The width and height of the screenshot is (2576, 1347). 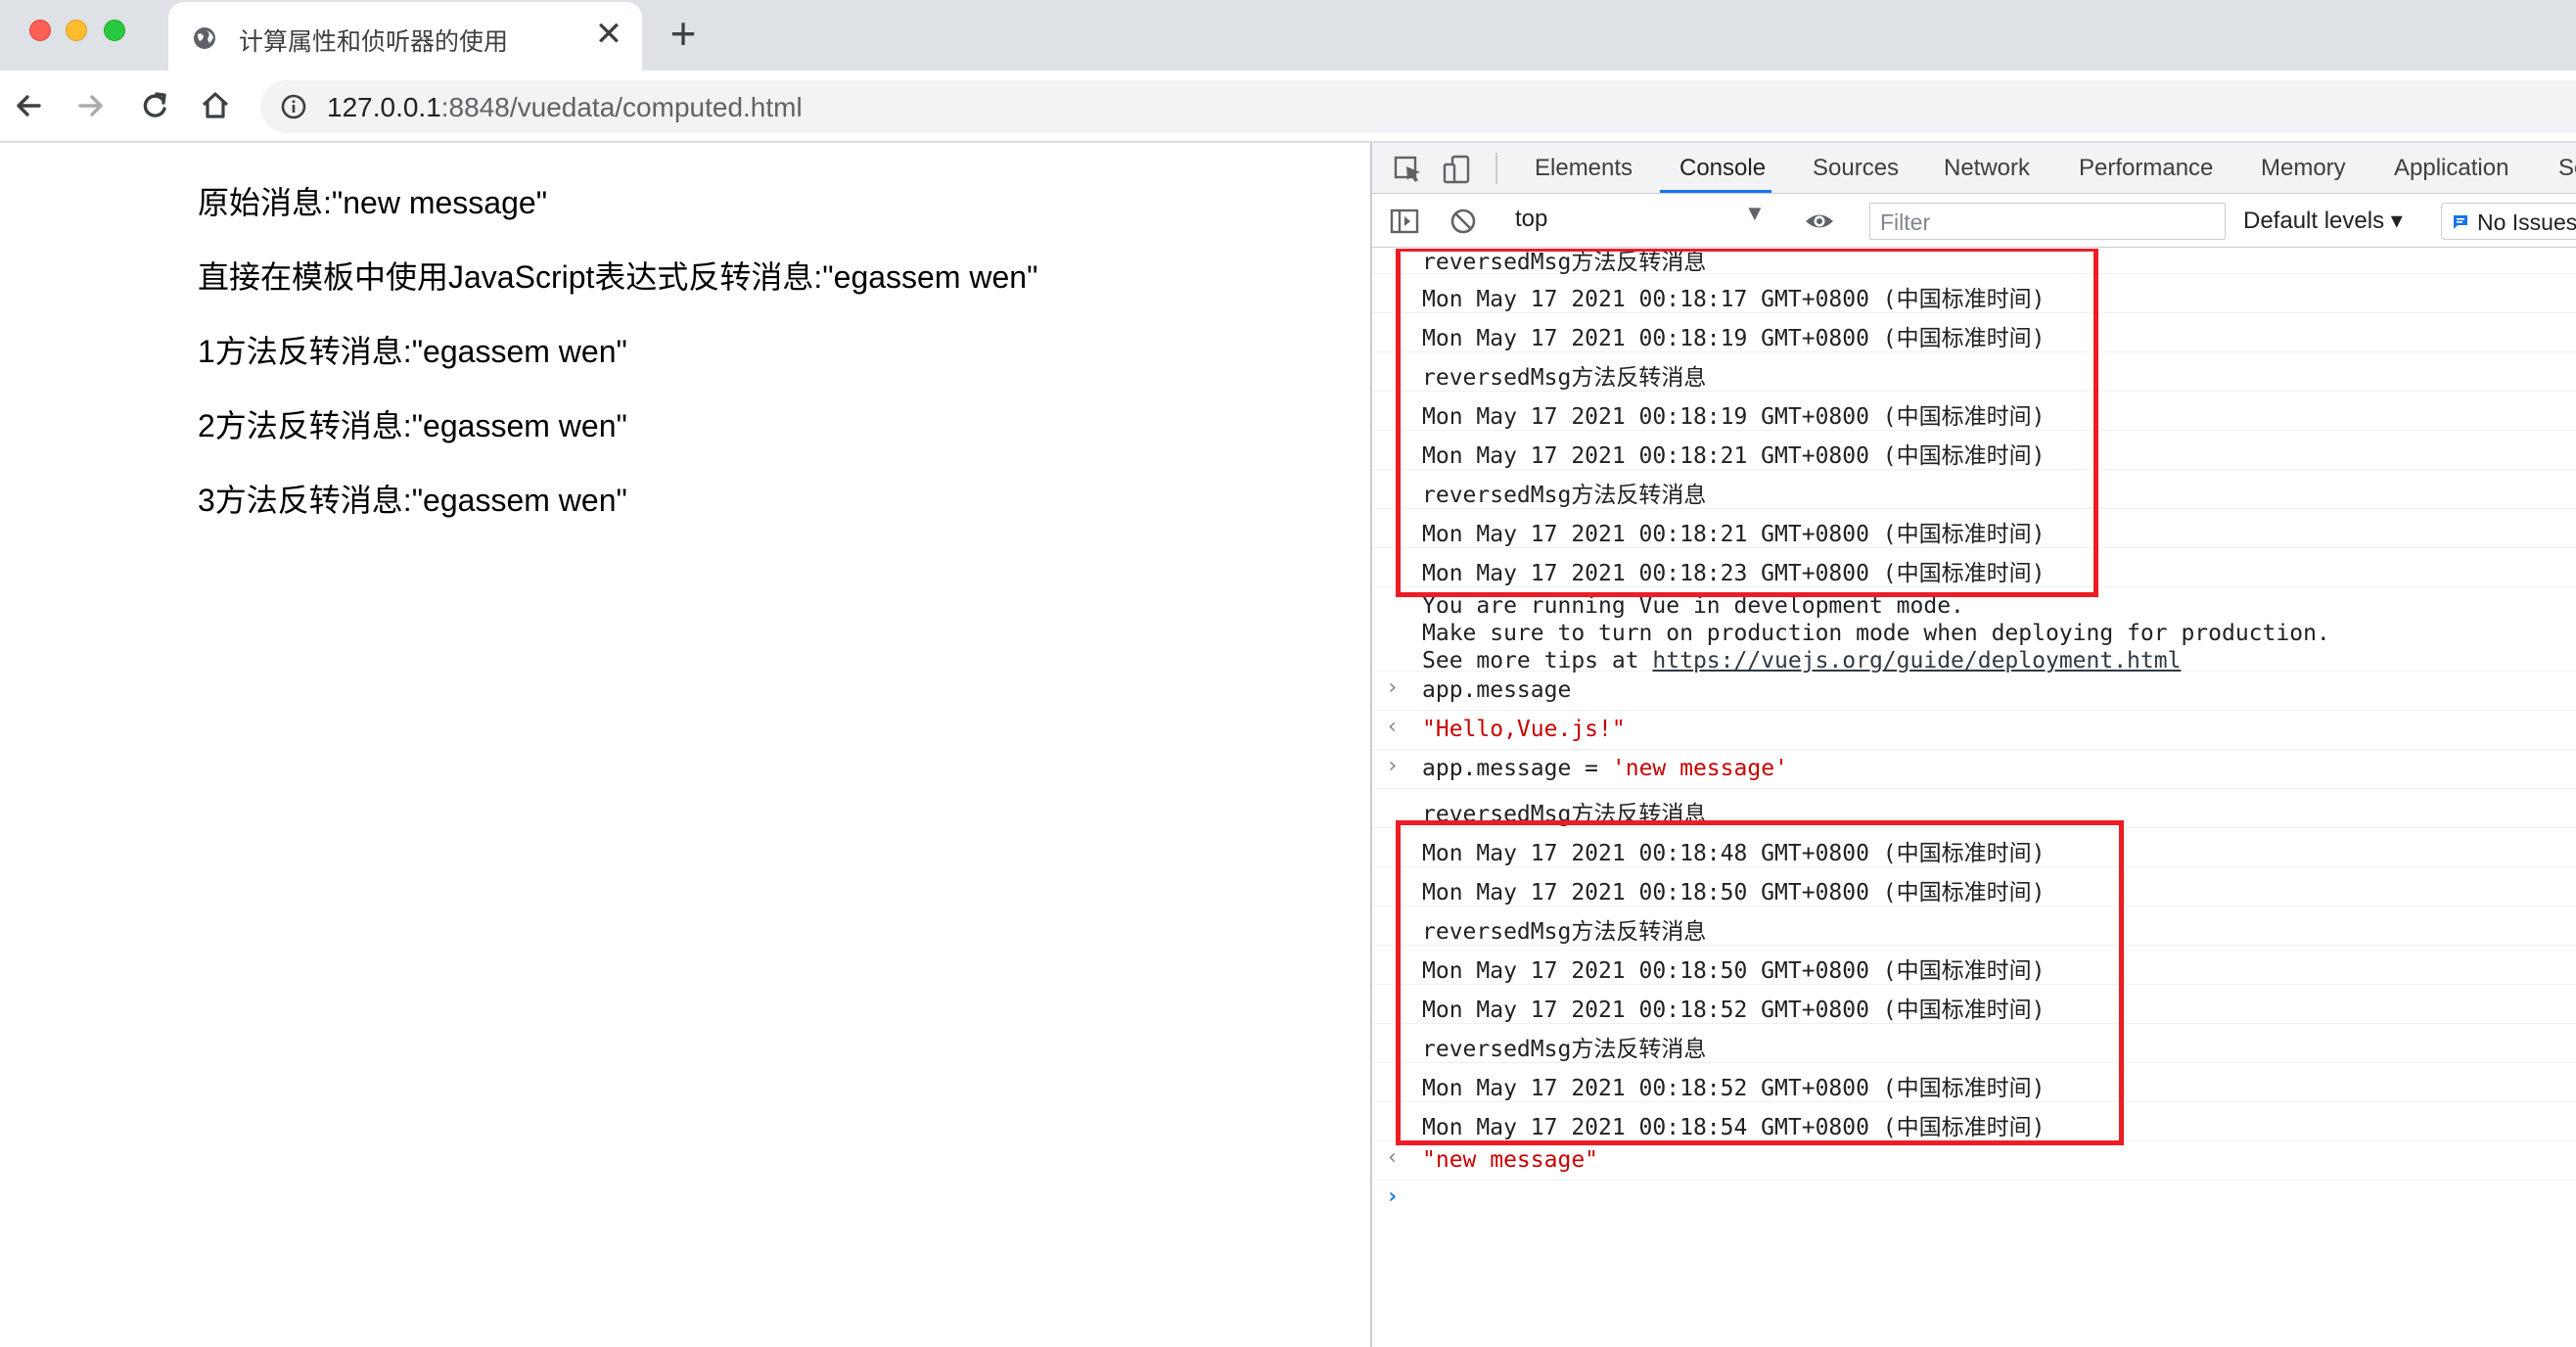 What do you see at coordinates (1496, 168) in the screenshot?
I see `toolbar-divider` at bounding box center [1496, 168].